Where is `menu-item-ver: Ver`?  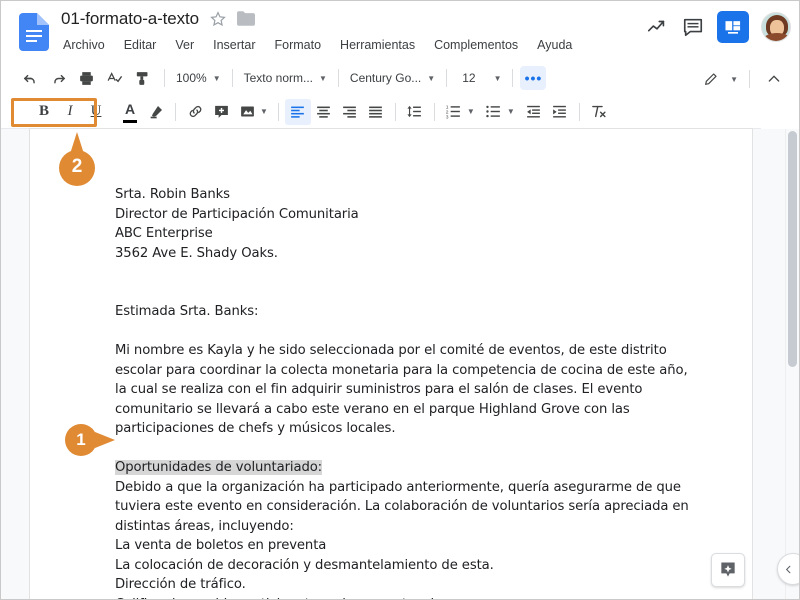 menu-item-ver: Ver is located at coordinates (184, 45).